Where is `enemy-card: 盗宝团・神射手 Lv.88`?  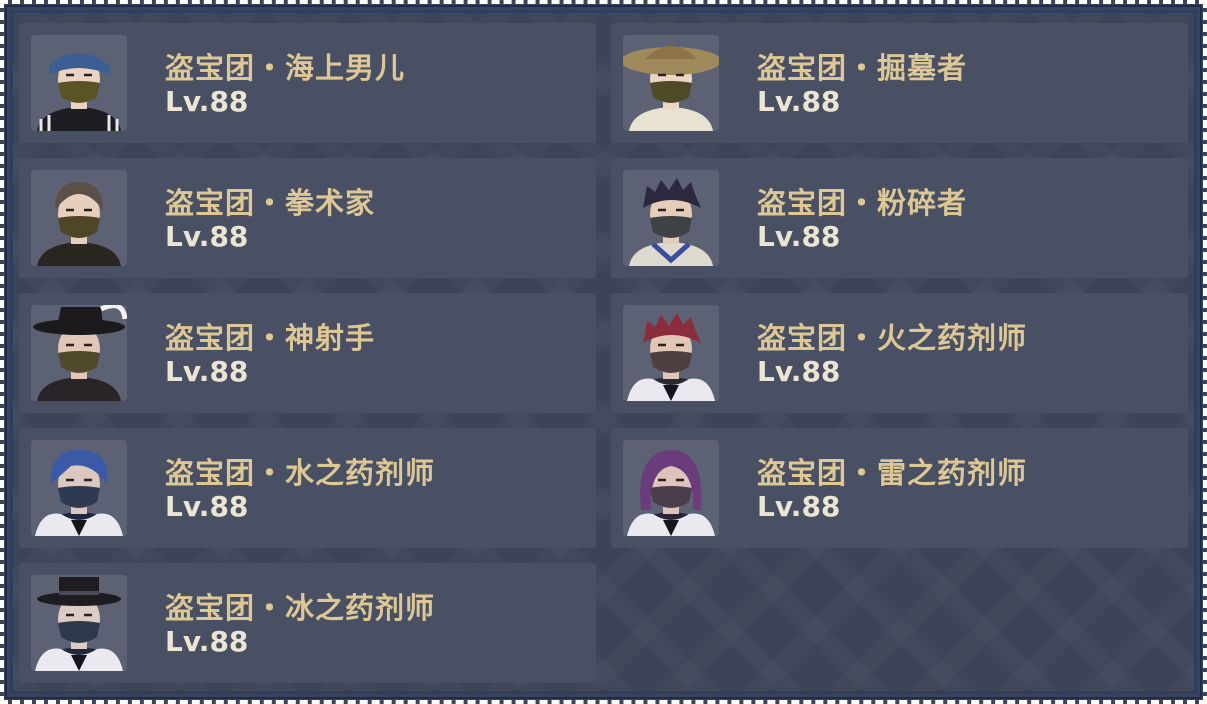 enemy-card: 盗宝团・神射手 Lv.88 is located at coordinates (307, 353).